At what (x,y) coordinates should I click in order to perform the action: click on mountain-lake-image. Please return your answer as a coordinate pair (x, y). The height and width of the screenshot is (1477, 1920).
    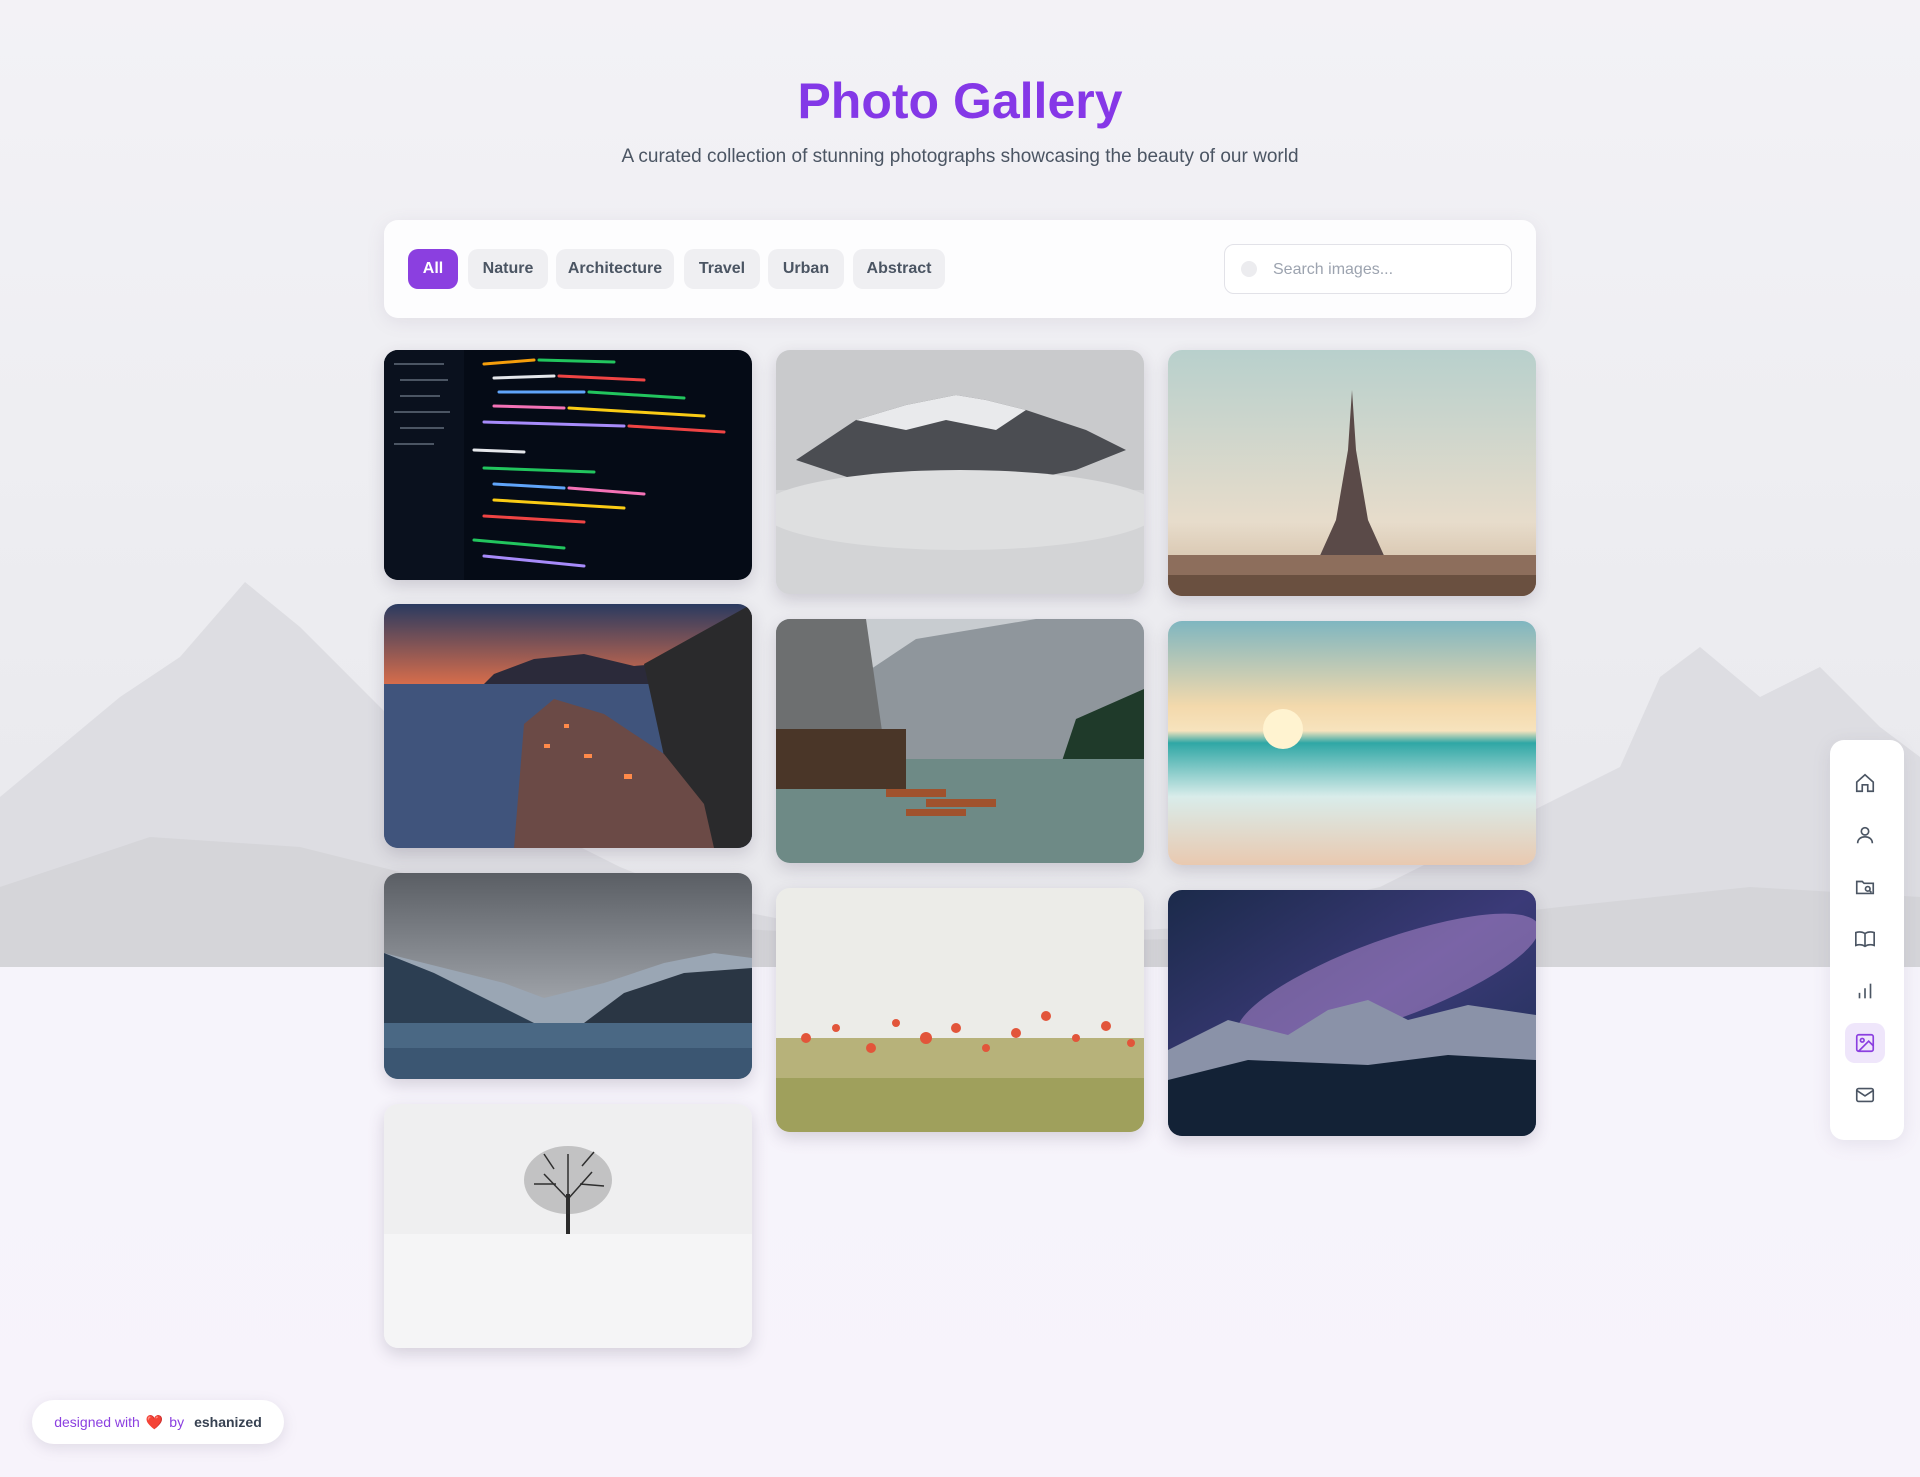
    Looking at the image, I should click on (568, 976).